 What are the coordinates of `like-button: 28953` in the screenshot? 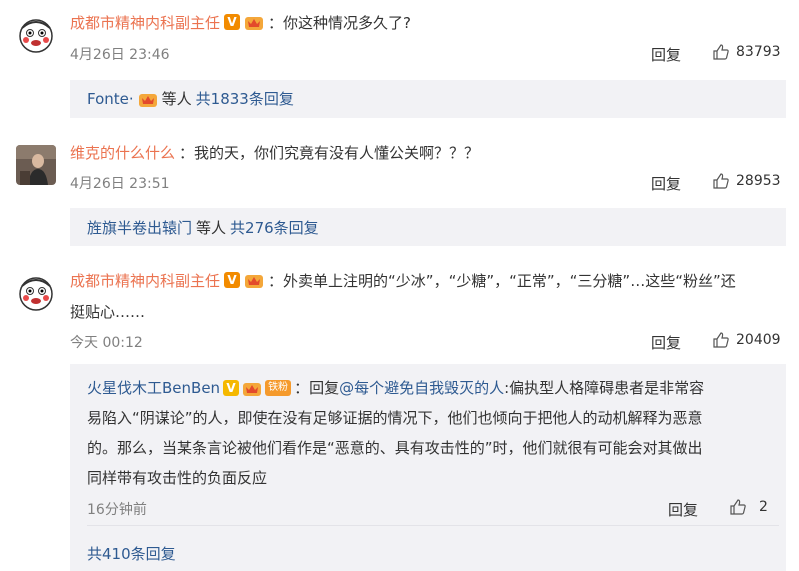 It's located at (746, 181).